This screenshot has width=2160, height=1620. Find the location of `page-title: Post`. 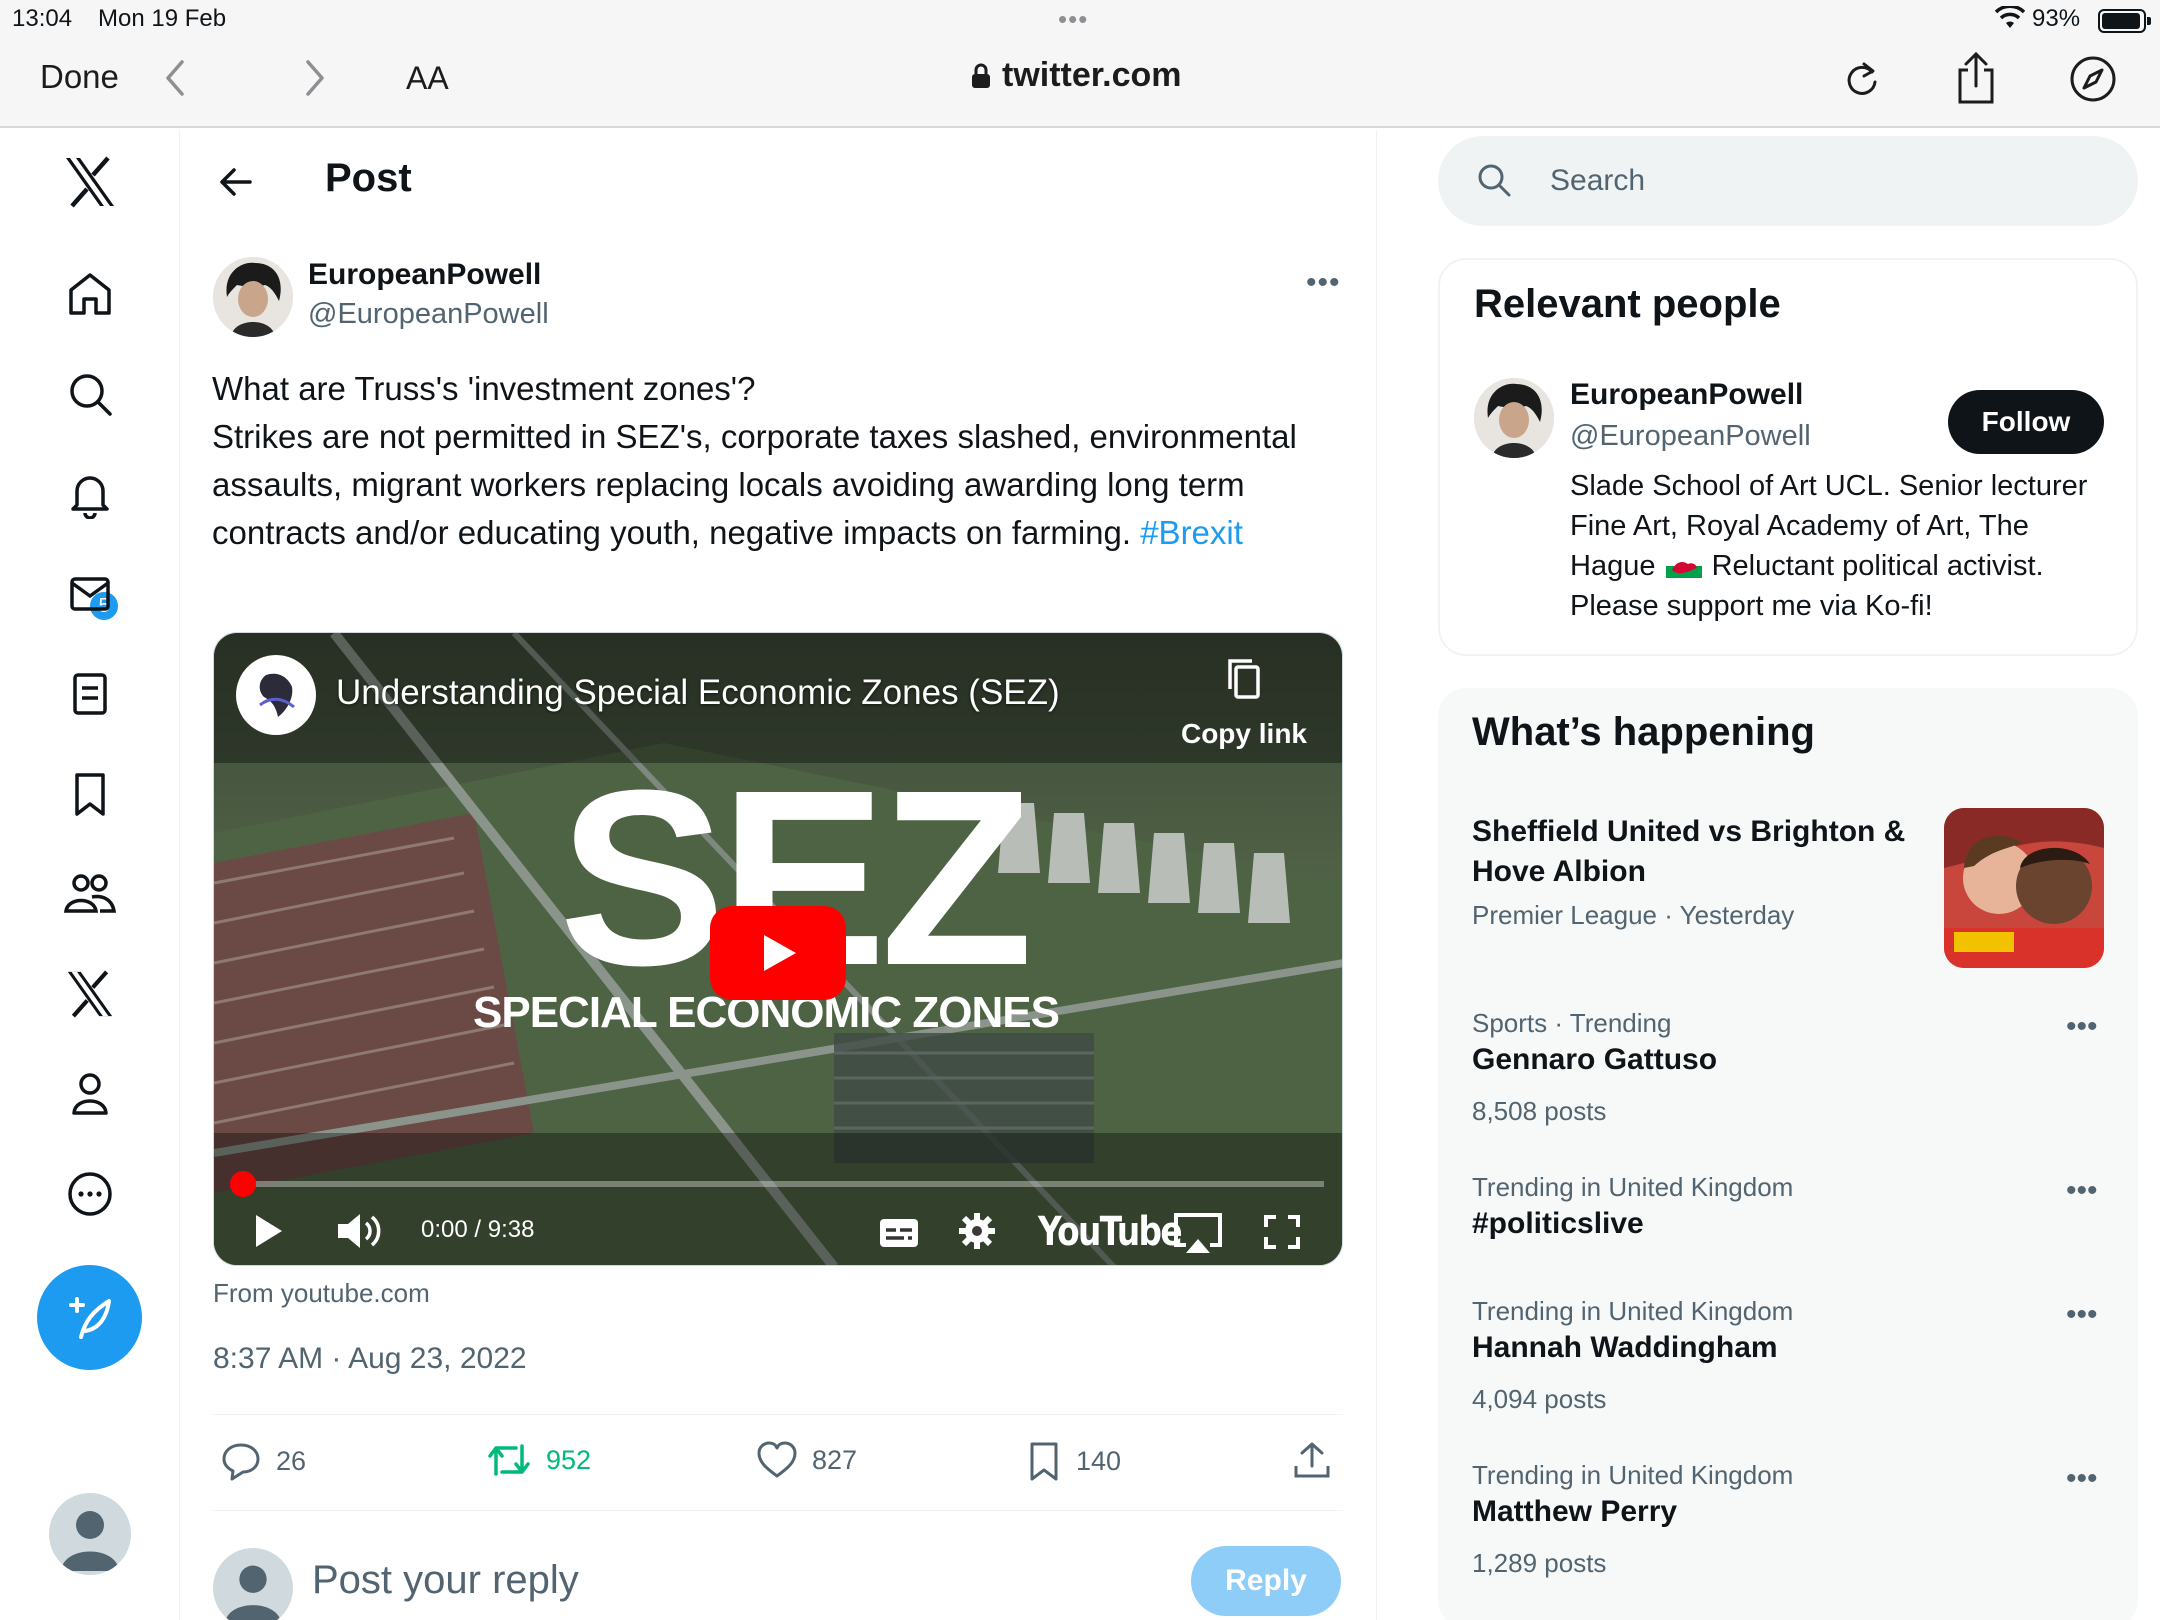

page-title: Post is located at coordinates (368, 178).